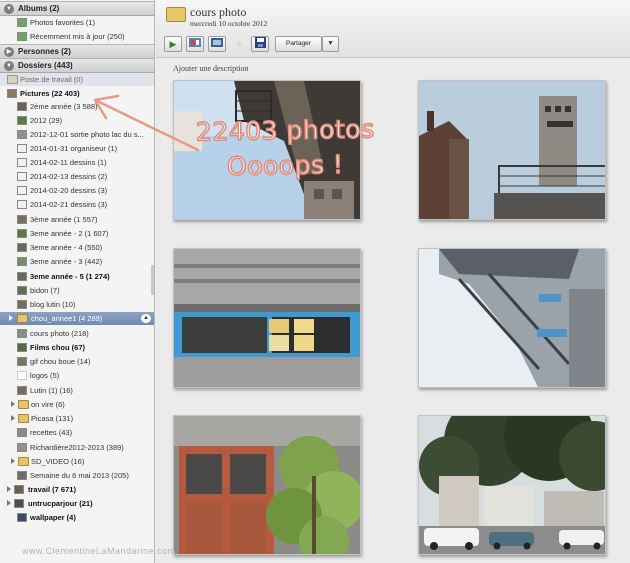  Describe the element at coordinates (146, 318) in the screenshot. I see `upload-icon: ▲` at that location.